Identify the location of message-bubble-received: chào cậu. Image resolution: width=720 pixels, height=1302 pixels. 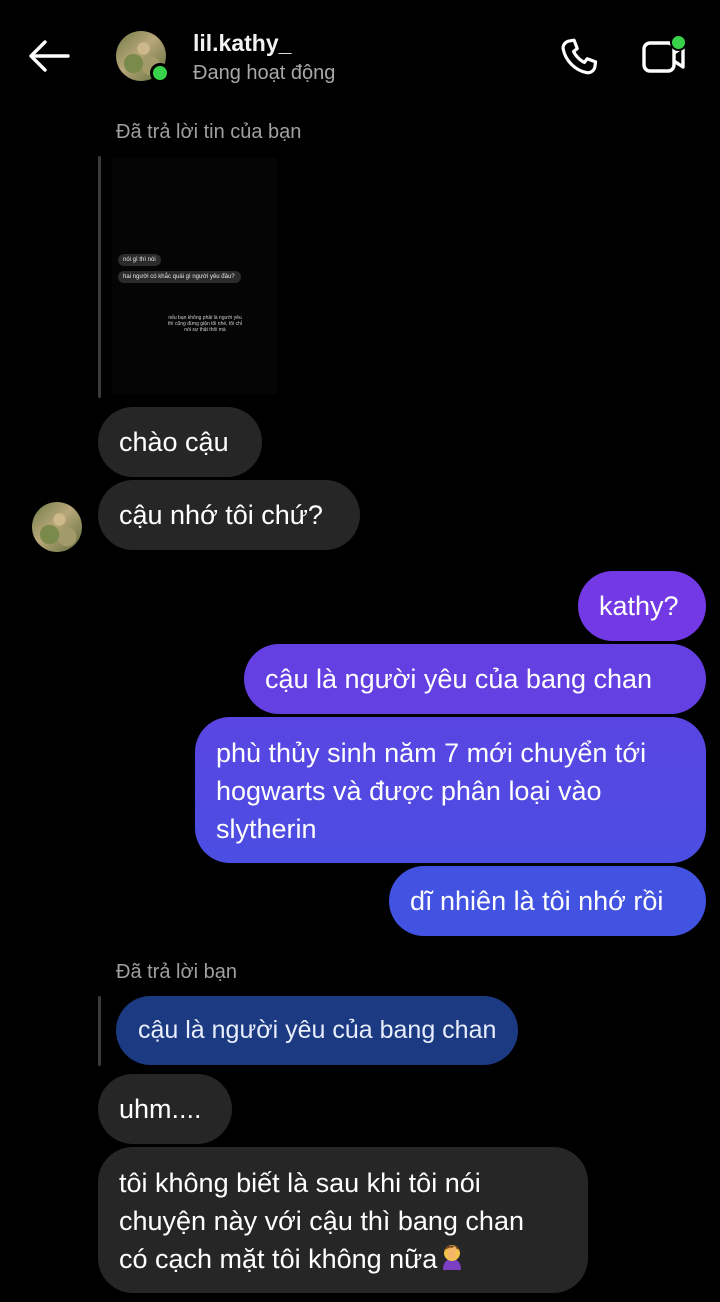
(180, 442).